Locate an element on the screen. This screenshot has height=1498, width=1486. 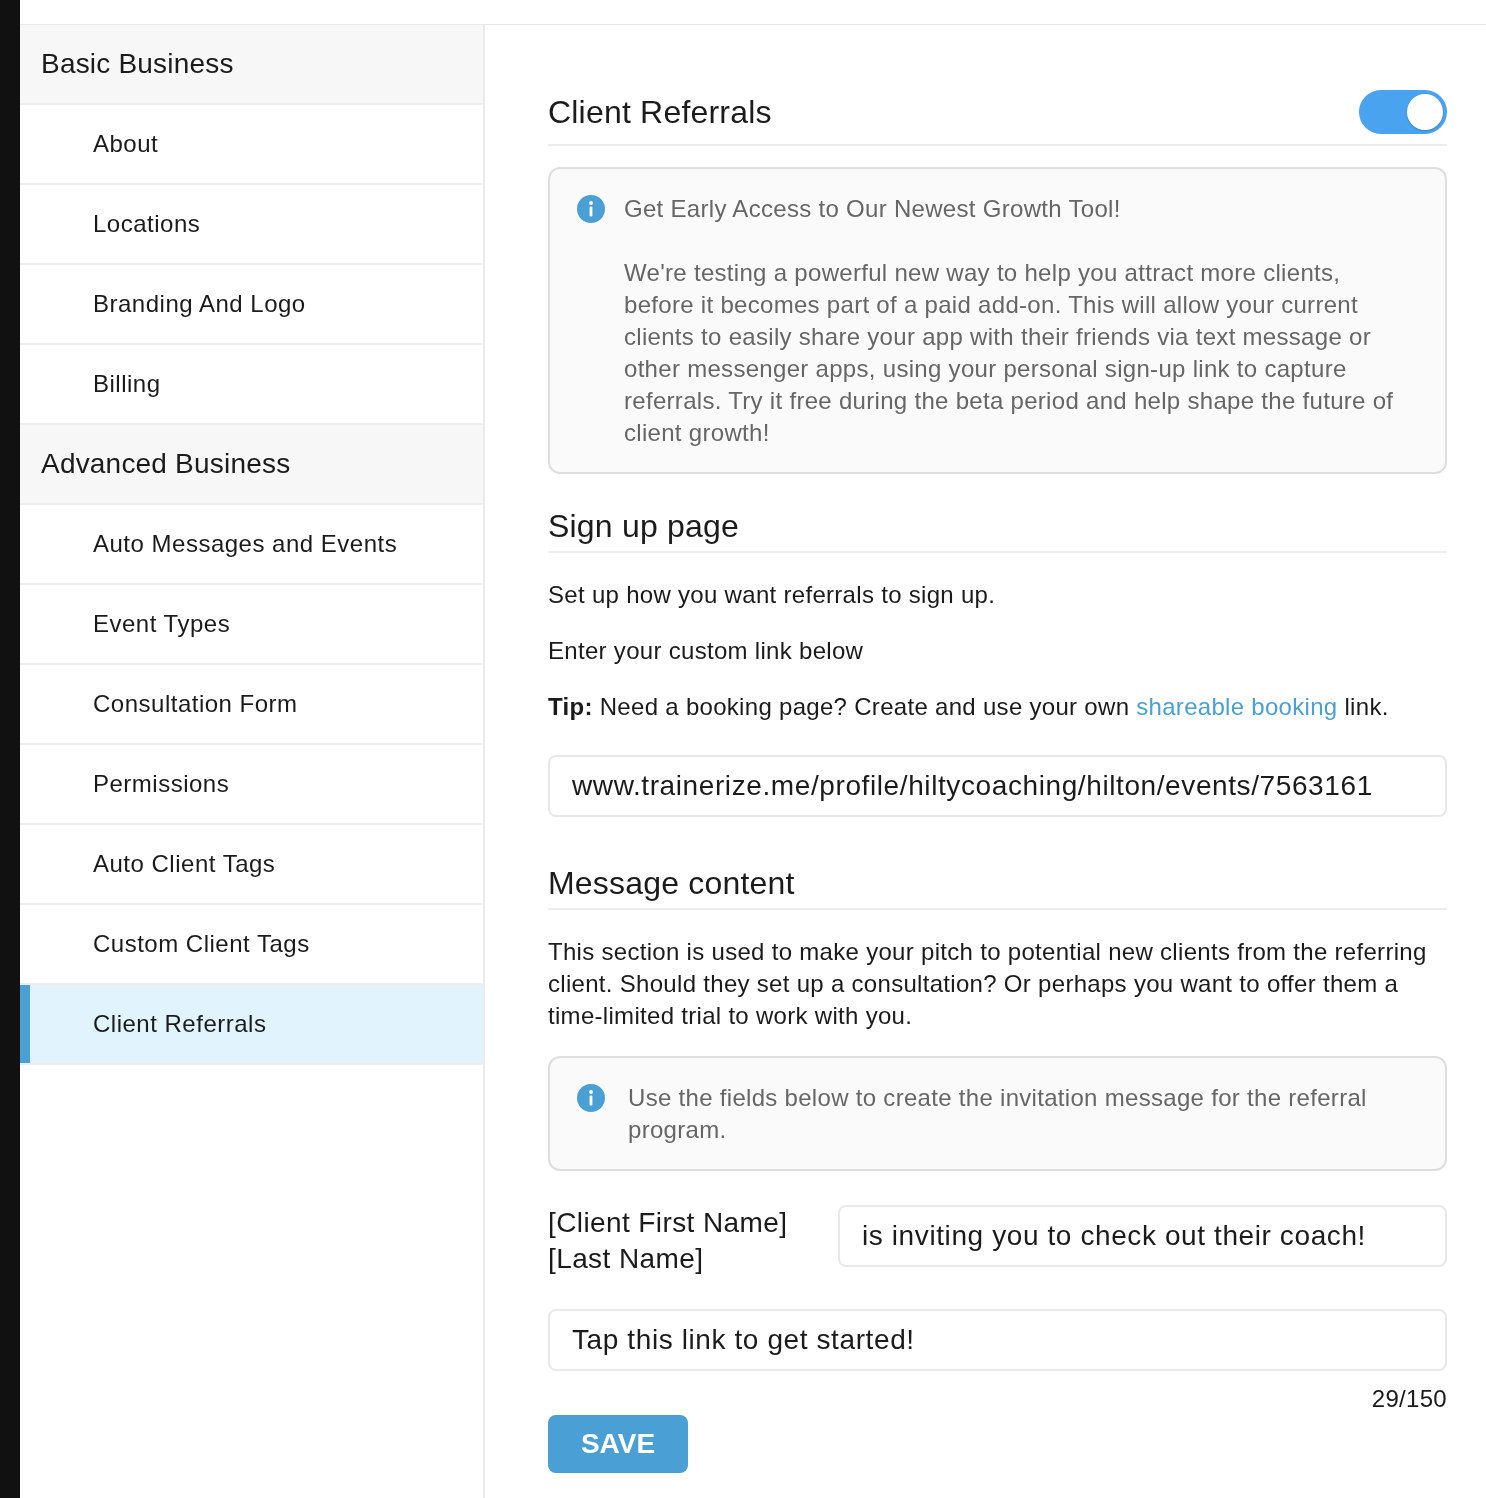
notice-text: Use the fields below to create the invitation message for the referral program. is located at coordinates (998, 1114).